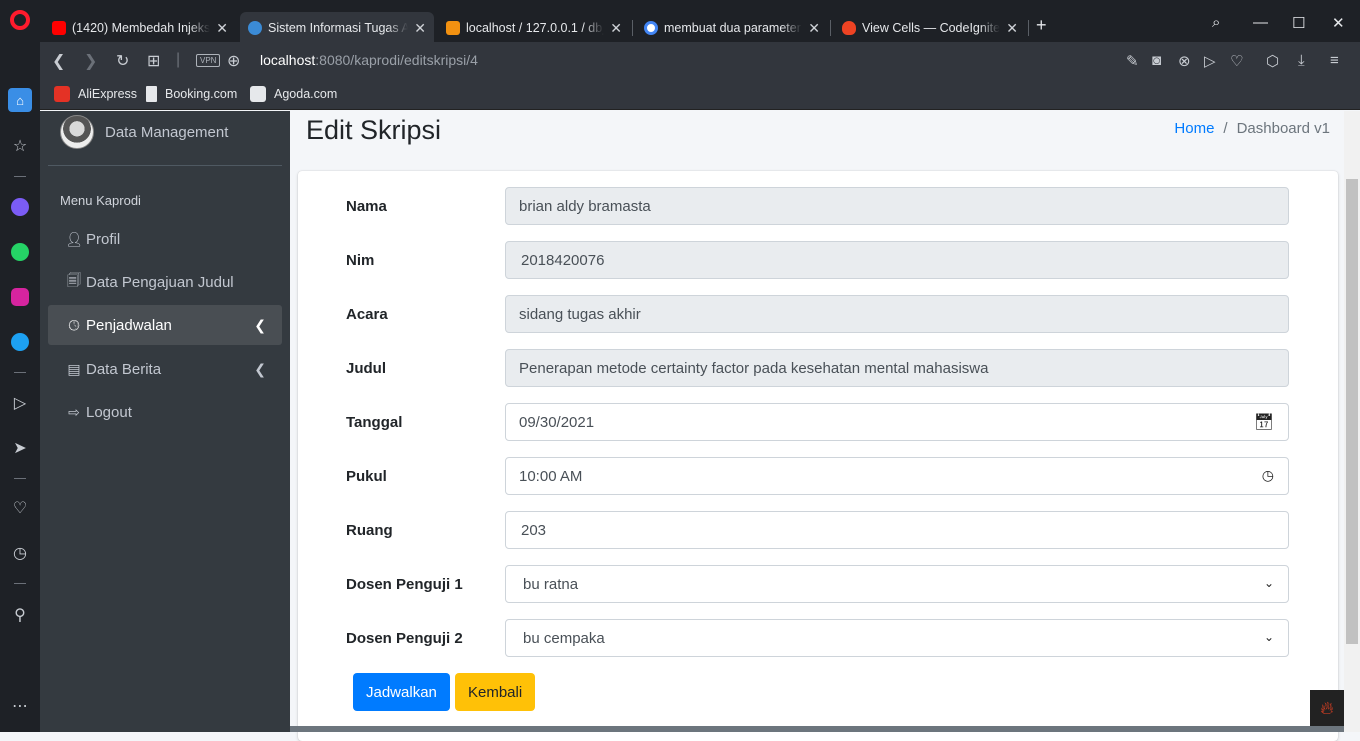 The width and height of the screenshot is (1360, 741). I want to click on more-icon: ⋯, so click(20, 706).